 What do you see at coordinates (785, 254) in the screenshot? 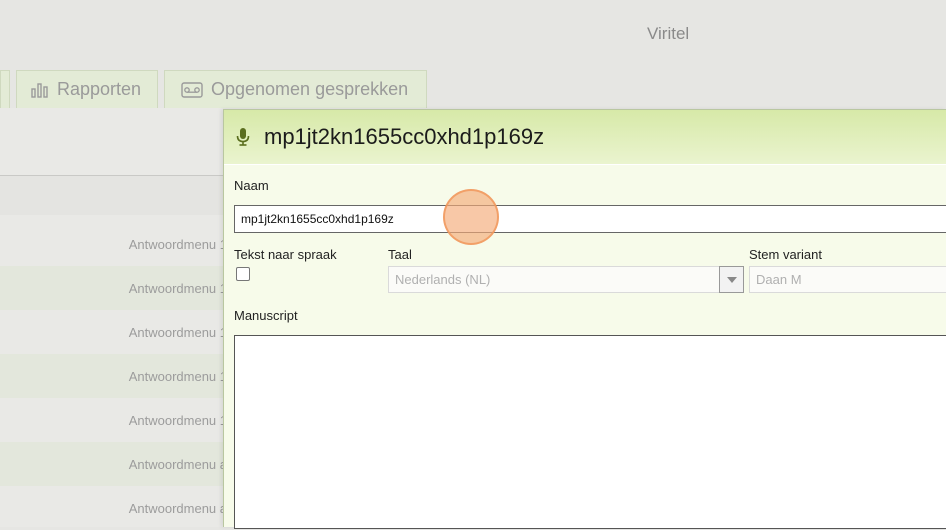
I see `stem-variant-label: Stem variant` at bounding box center [785, 254].